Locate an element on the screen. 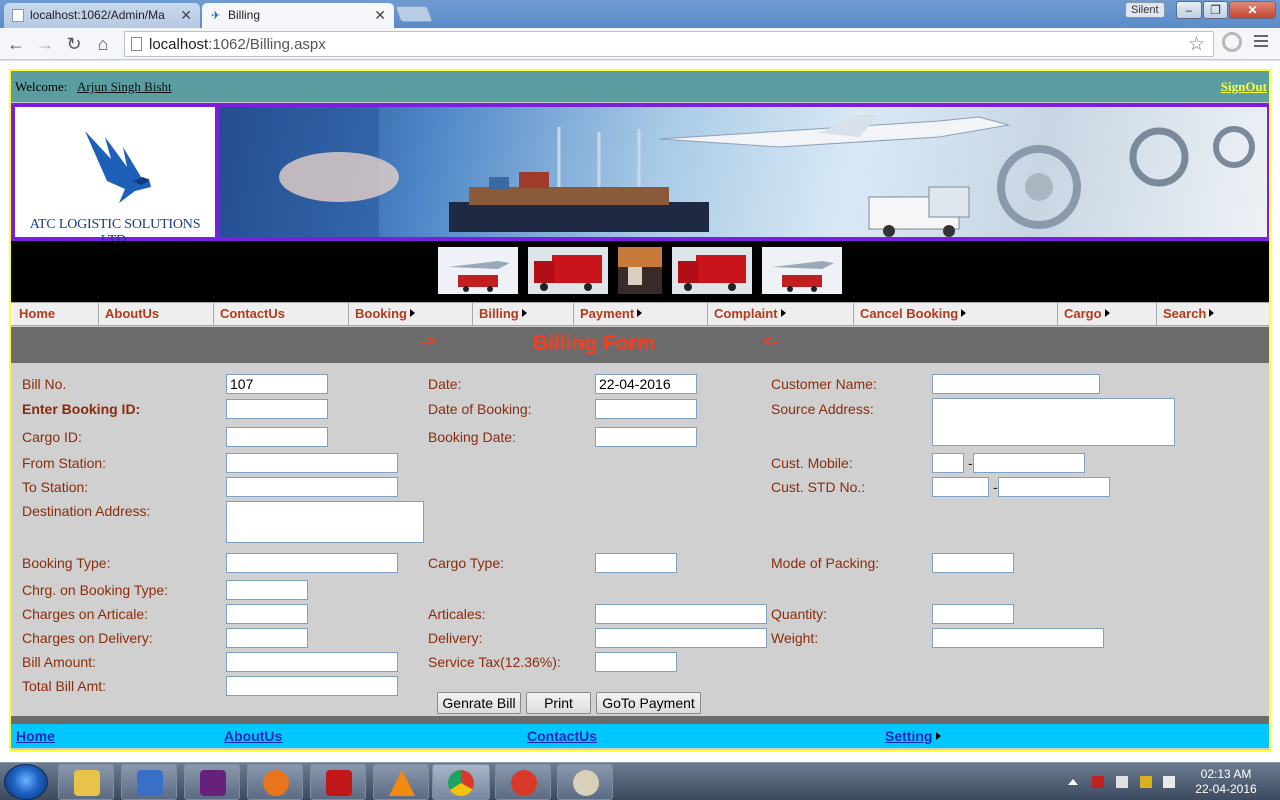 This screenshot has height=800, width=1280. signout-link: SignOut is located at coordinates (1244, 87).